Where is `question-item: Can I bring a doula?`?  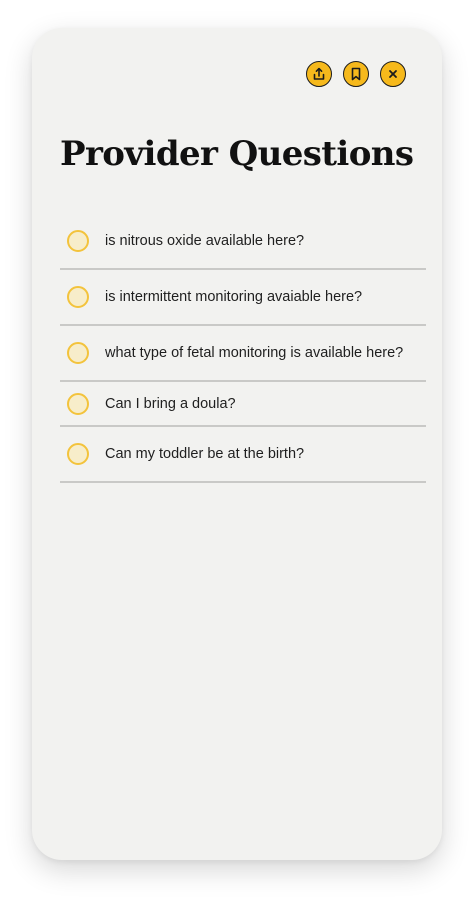
question-item: Can I bring a doula? is located at coordinates (243, 404).